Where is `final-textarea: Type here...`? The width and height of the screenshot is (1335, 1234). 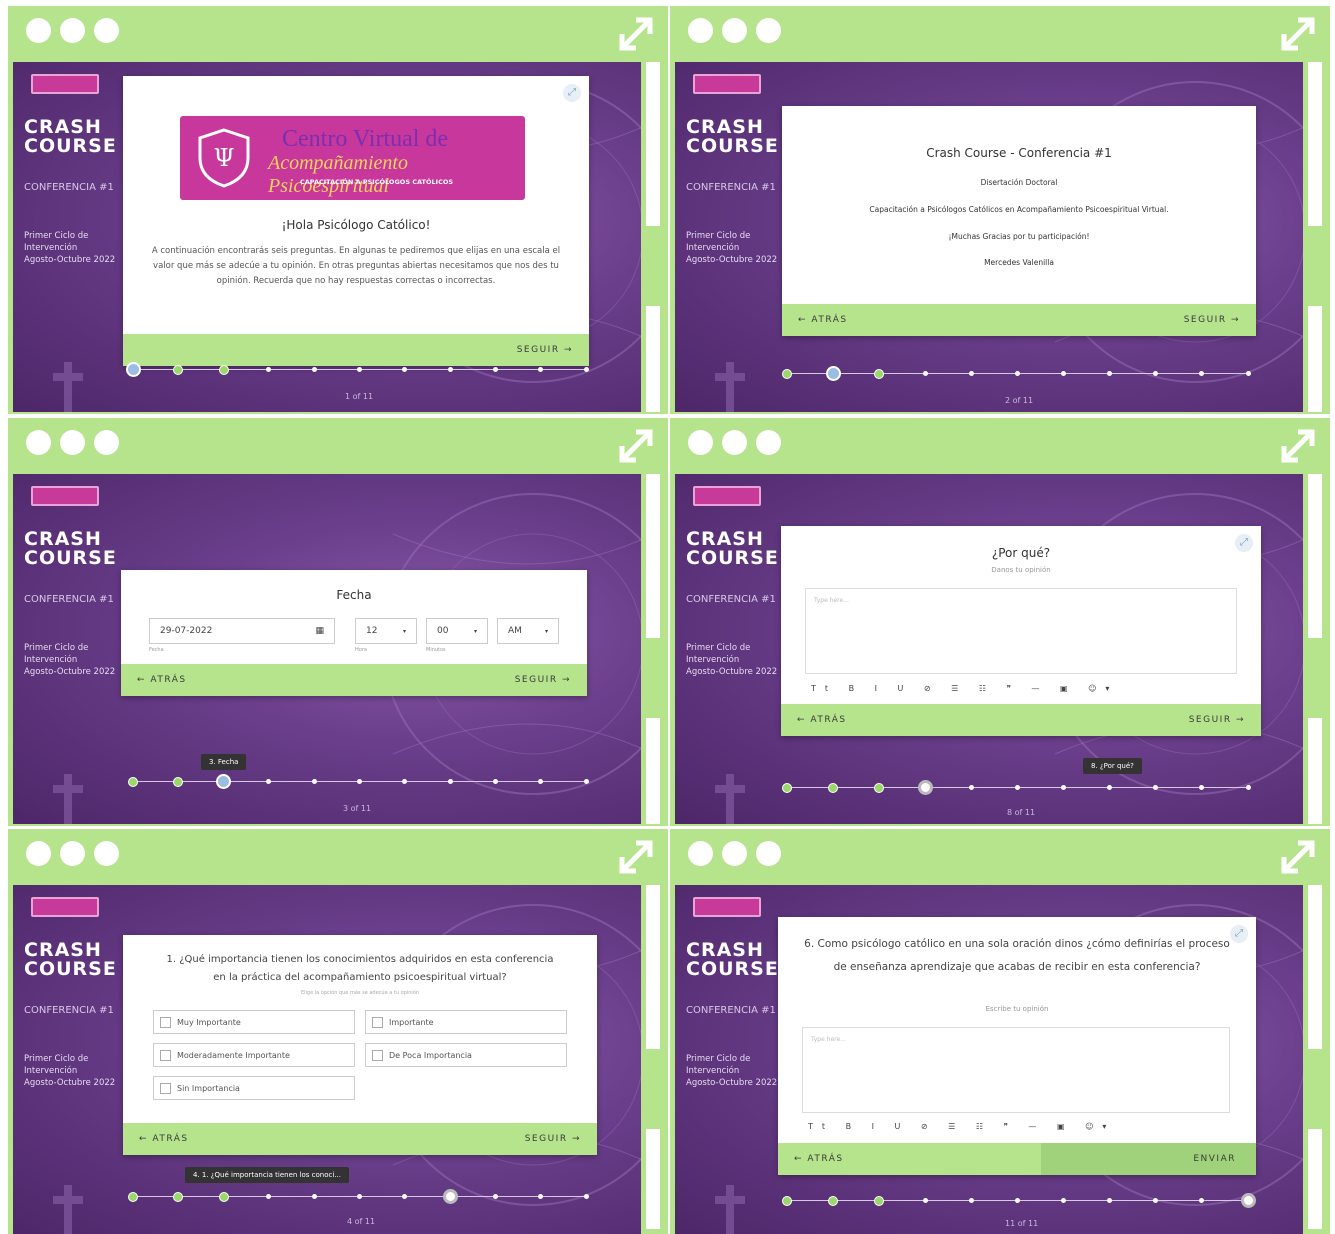
final-textarea: Type here... is located at coordinates (1016, 1070).